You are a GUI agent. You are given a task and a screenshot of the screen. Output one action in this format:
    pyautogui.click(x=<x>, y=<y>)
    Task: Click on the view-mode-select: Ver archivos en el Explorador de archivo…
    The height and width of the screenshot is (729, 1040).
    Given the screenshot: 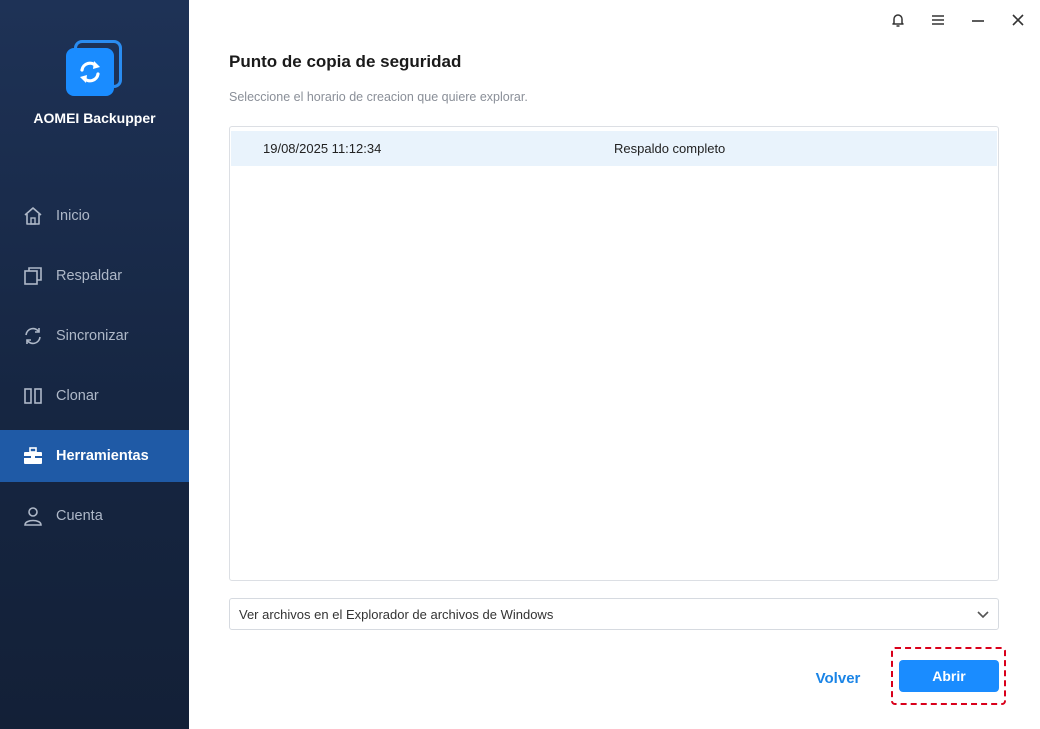 What is the action you would take?
    pyautogui.click(x=614, y=614)
    